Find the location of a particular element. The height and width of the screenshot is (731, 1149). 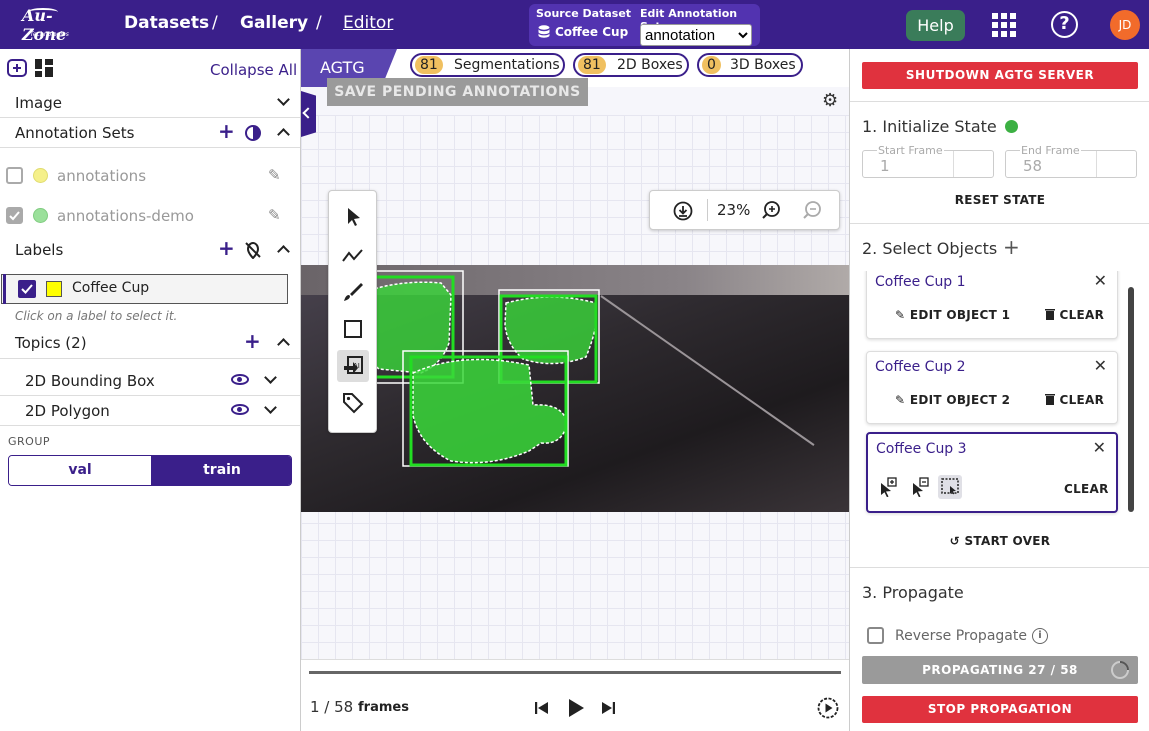

chip-count: 0 is located at coordinates (711, 65).